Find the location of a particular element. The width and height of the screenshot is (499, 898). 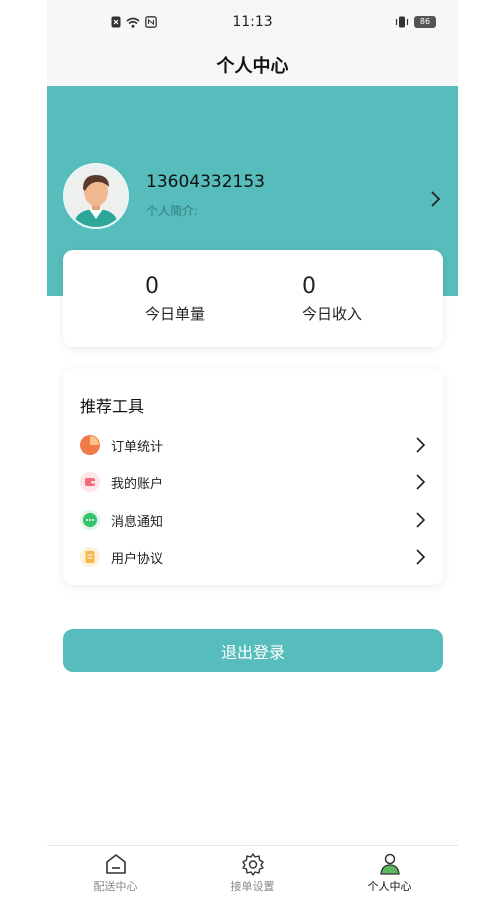

bottom-tab-bar: 配送中心 接单设置 个人中心 is located at coordinates (252, 871).